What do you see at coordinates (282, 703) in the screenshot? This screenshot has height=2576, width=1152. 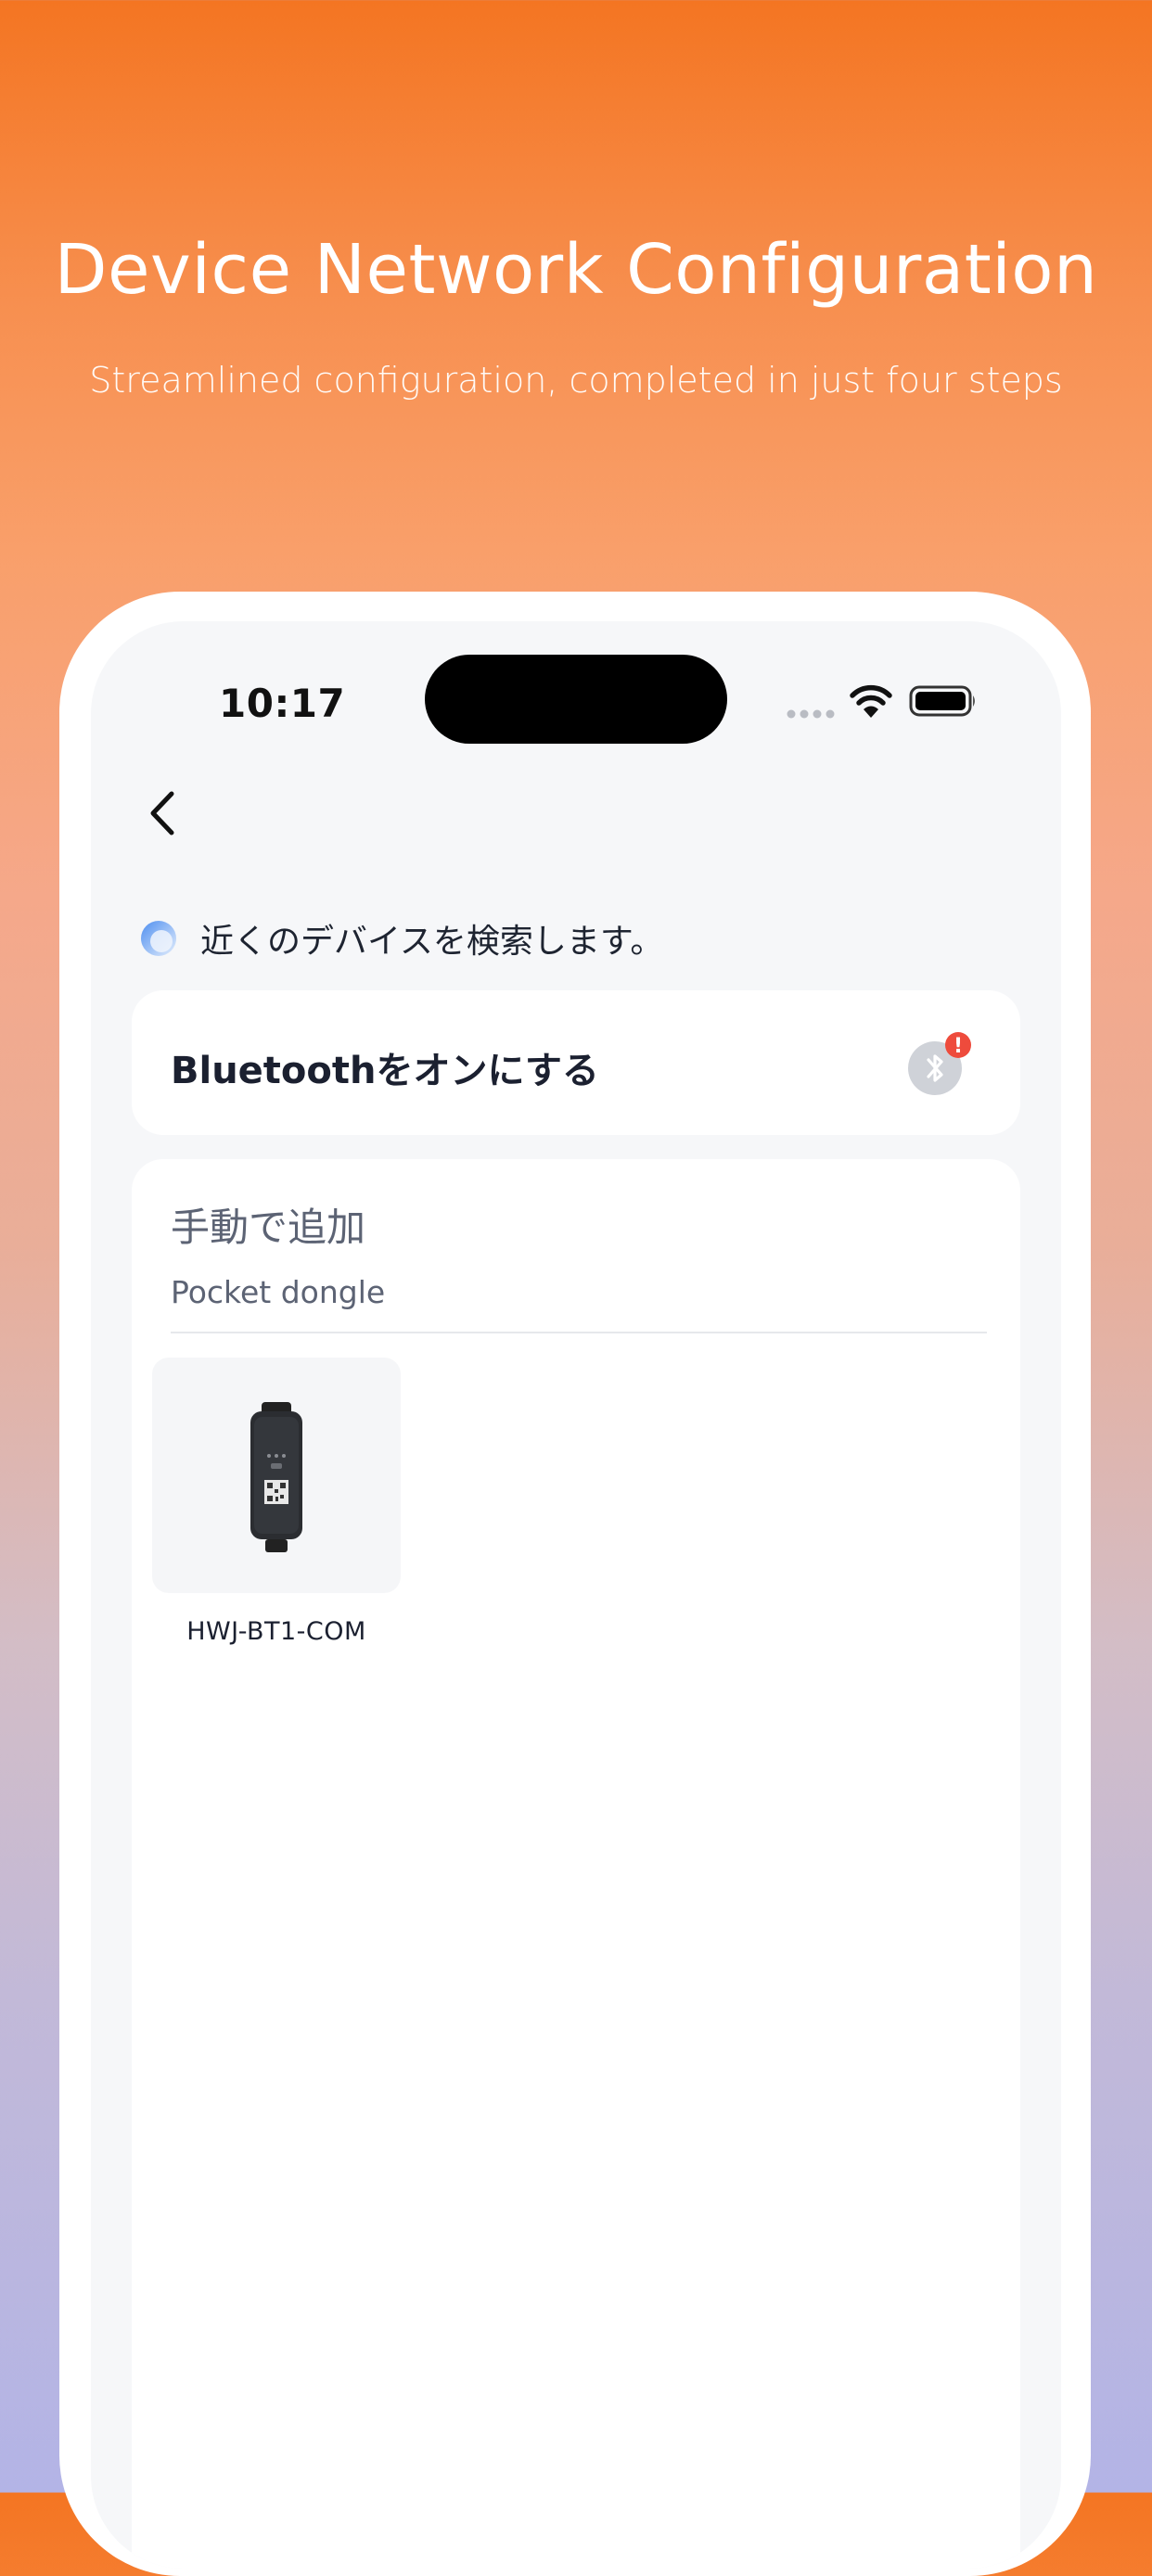 I see `status-time: 10:17` at bounding box center [282, 703].